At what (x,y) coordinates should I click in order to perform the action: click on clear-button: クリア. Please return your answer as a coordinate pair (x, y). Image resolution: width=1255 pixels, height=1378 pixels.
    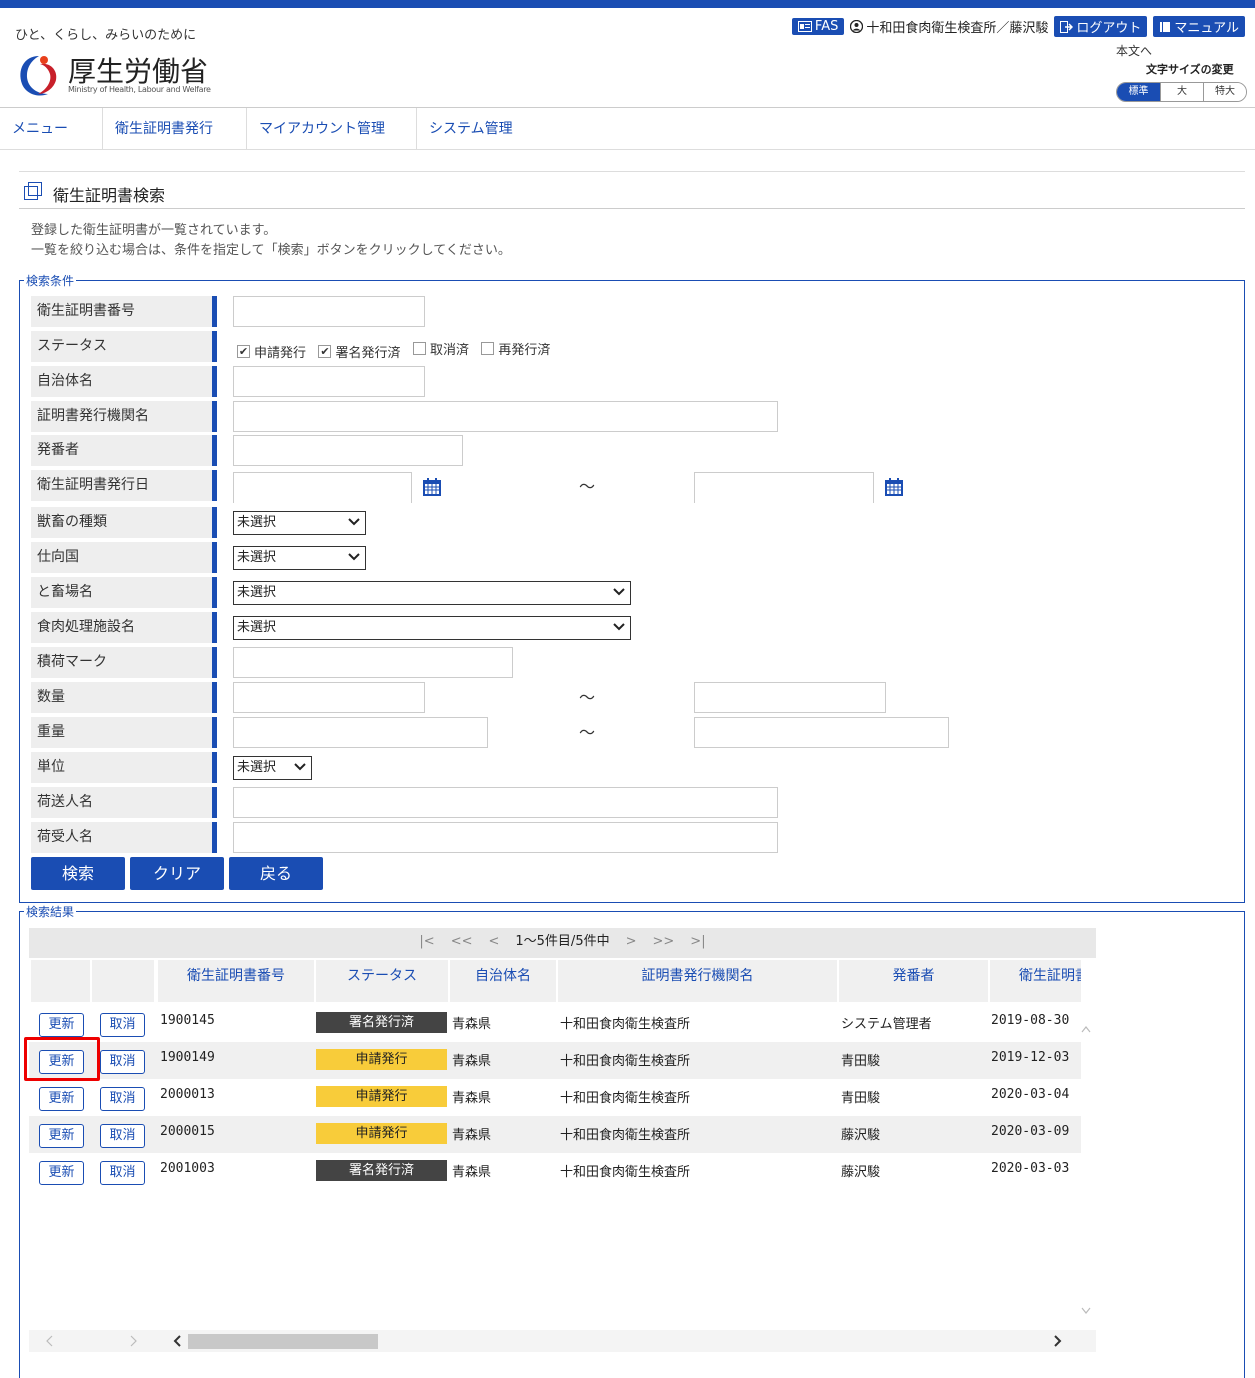
    Looking at the image, I should click on (177, 873).